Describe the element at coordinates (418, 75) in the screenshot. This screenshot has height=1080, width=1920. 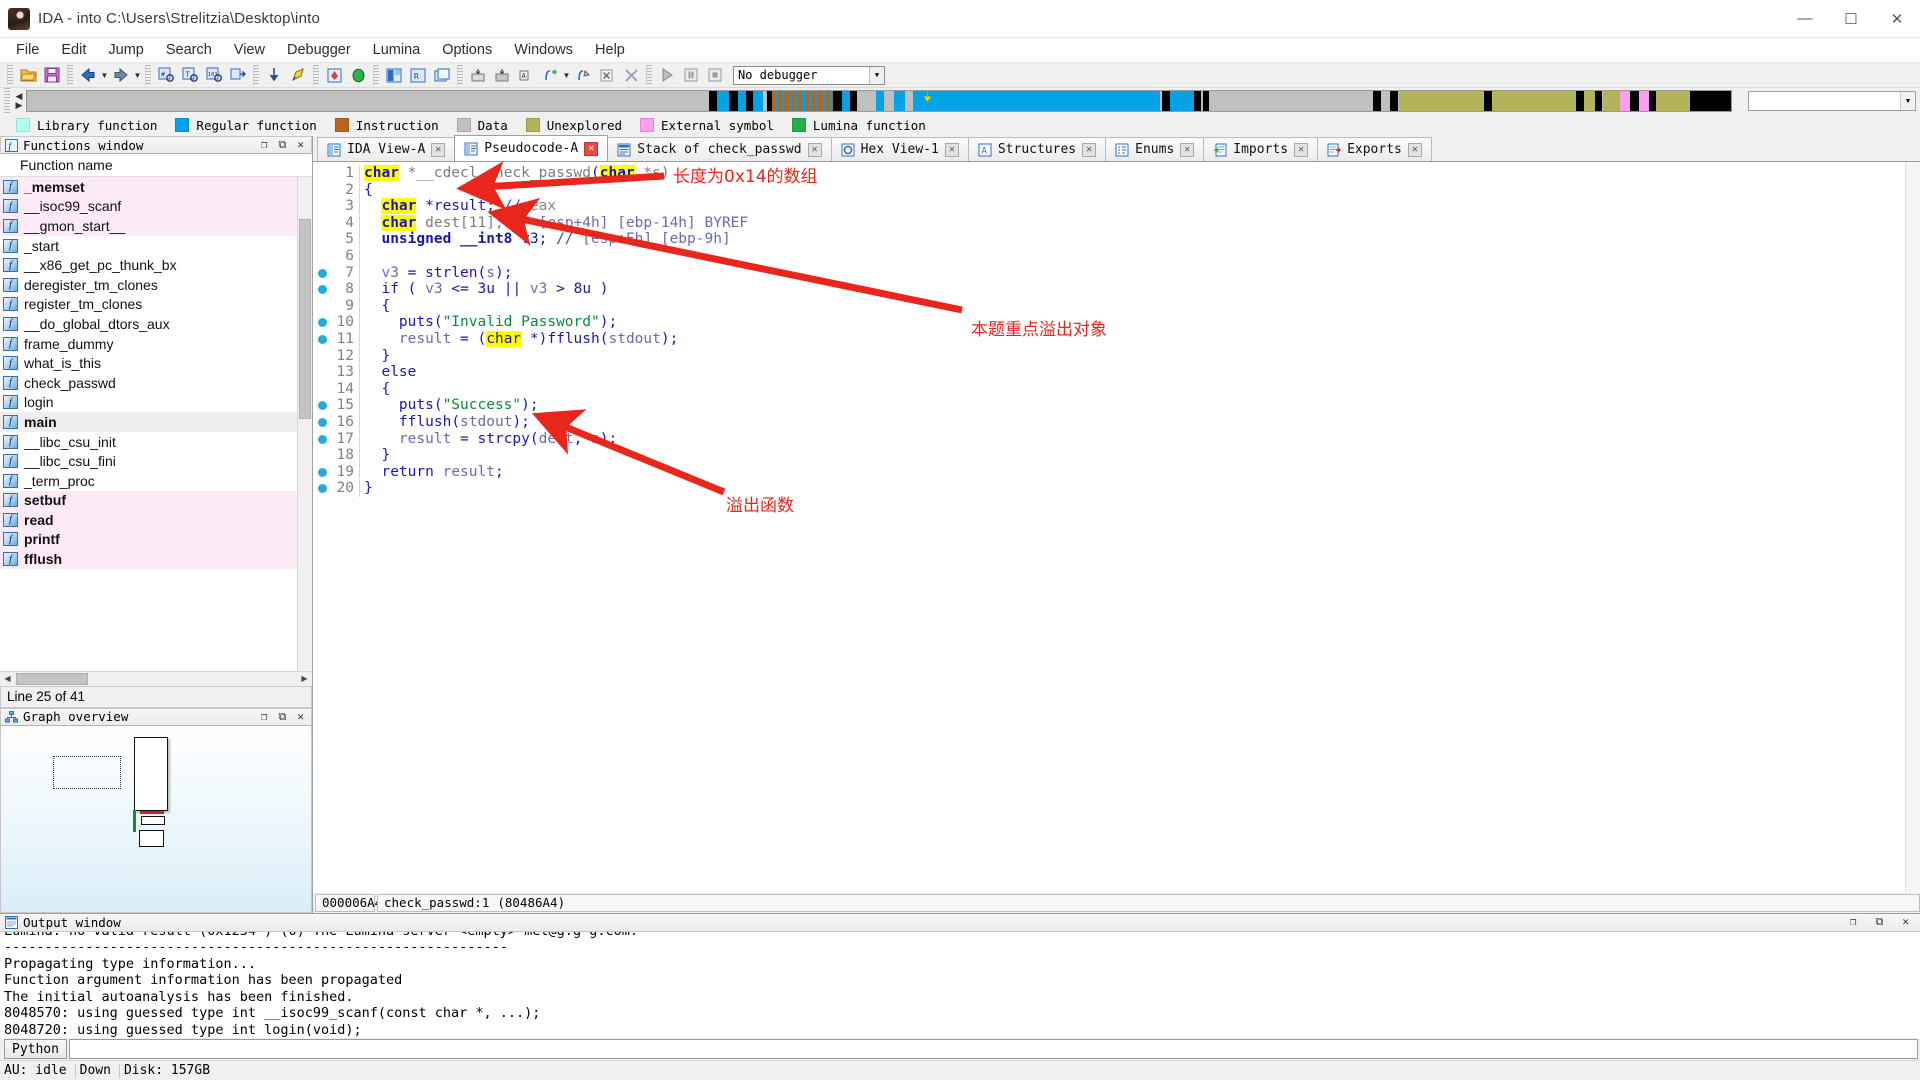
I see `open-hex-view-icon: R` at that location.